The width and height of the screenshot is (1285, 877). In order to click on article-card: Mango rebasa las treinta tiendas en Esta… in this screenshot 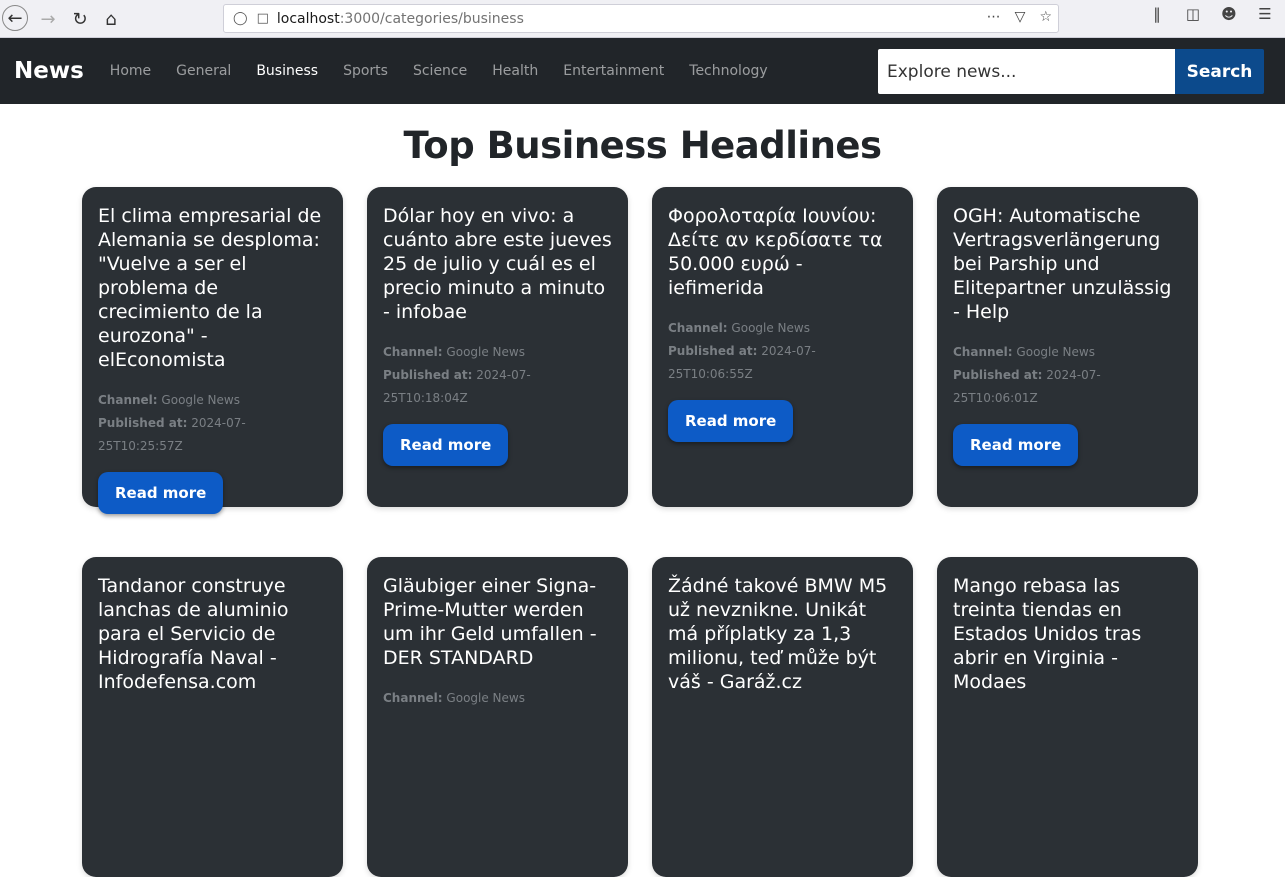, I will do `click(1067, 717)`.